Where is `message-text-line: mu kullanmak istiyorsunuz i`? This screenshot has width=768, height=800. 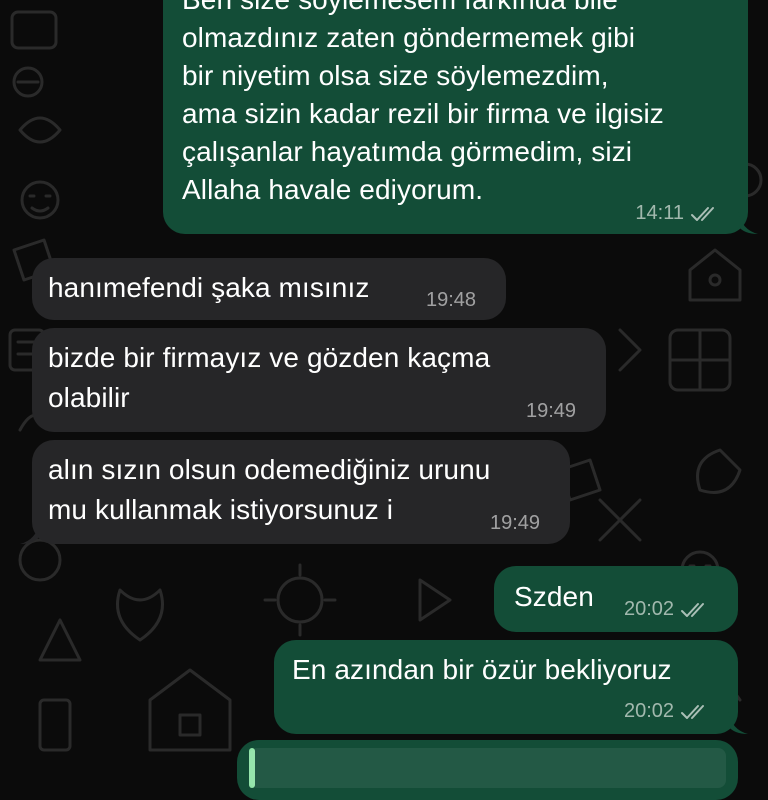
message-text-line: mu kullanmak istiyorsunuz i is located at coordinates (221, 509).